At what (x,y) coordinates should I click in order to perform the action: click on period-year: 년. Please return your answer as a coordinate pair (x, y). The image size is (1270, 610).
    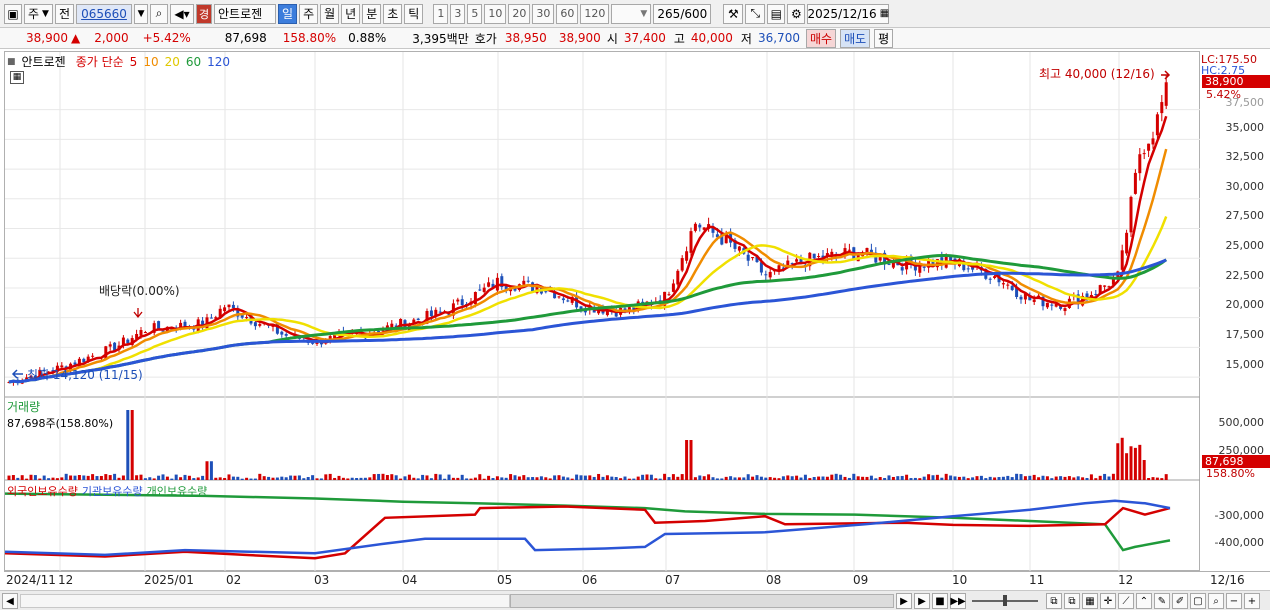
    Looking at the image, I should click on (351, 13).